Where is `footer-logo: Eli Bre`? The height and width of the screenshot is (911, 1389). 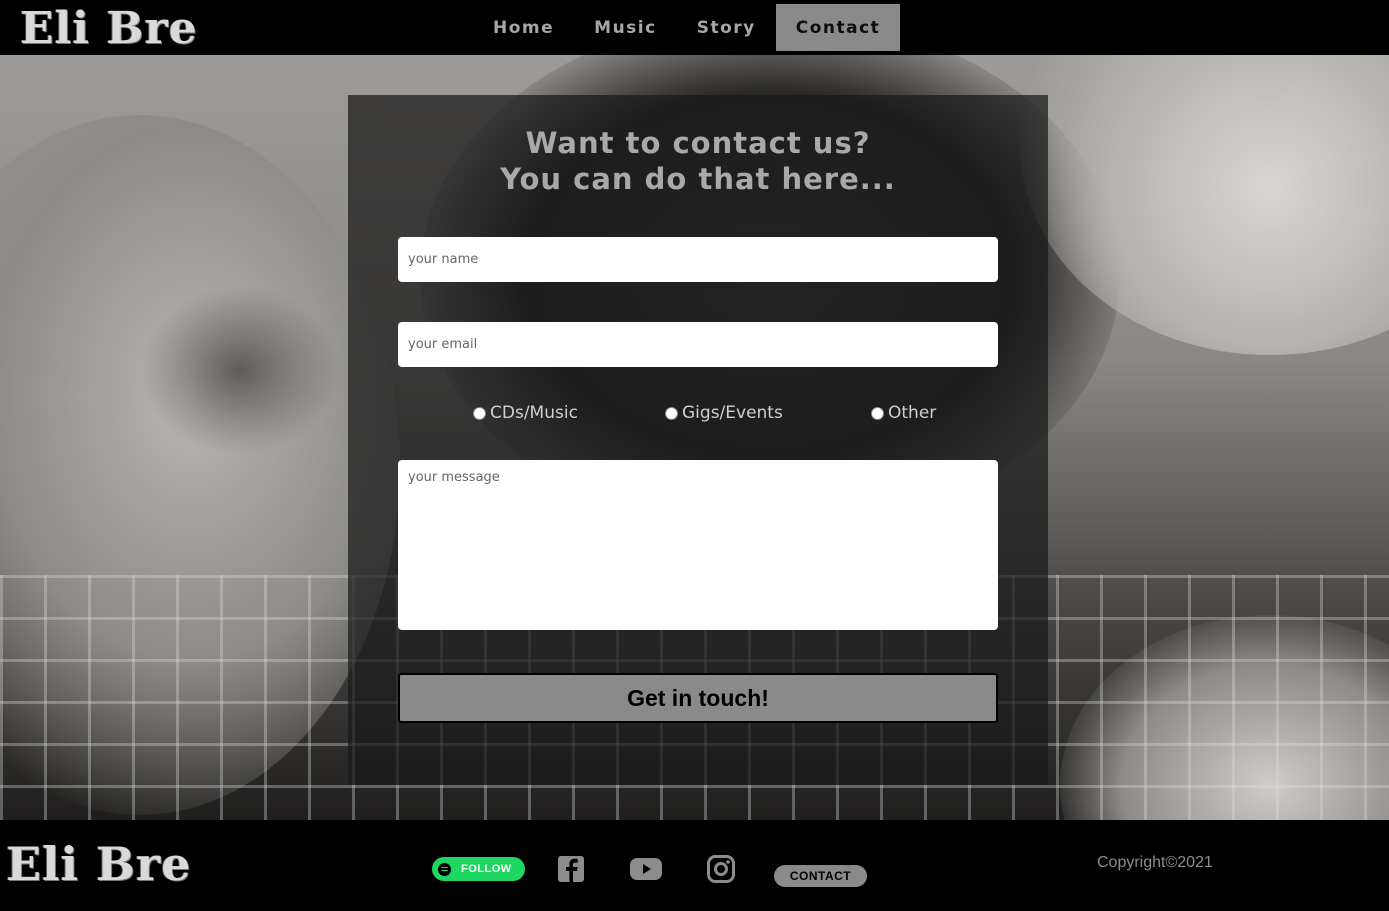 footer-logo: Eli Bre is located at coordinates (98, 864).